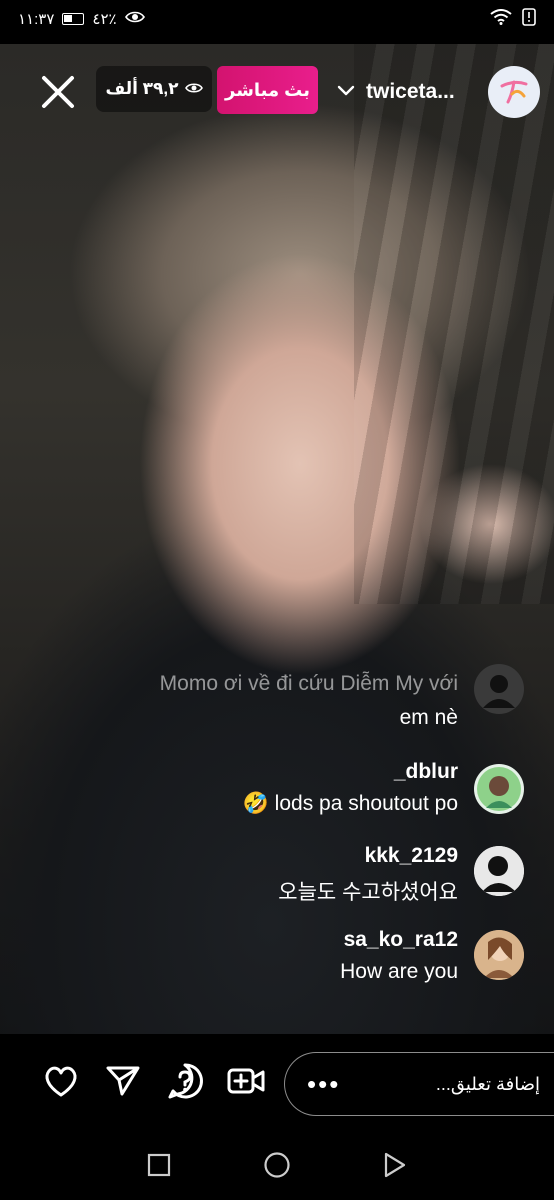  What do you see at coordinates (62, 1082) in the screenshot?
I see `heart-icon` at bounding box center [62, 1082].